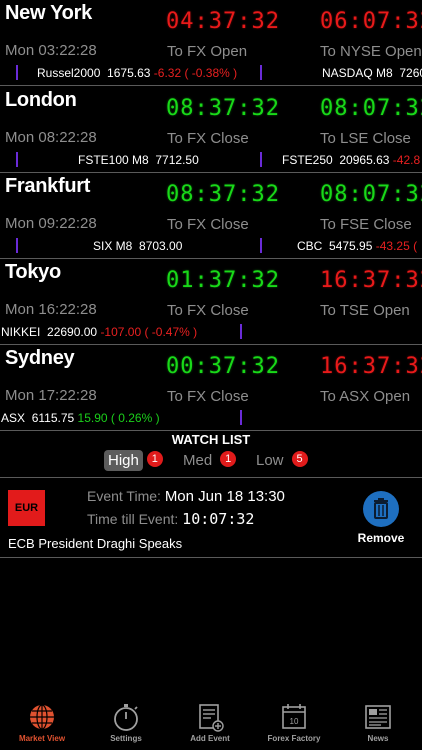 The height and width of the screenshot is (750, 422). Describe the element at coordinates (51, 223) in the screenshot. I see `local-time: Mon 09:22:28` at that location.